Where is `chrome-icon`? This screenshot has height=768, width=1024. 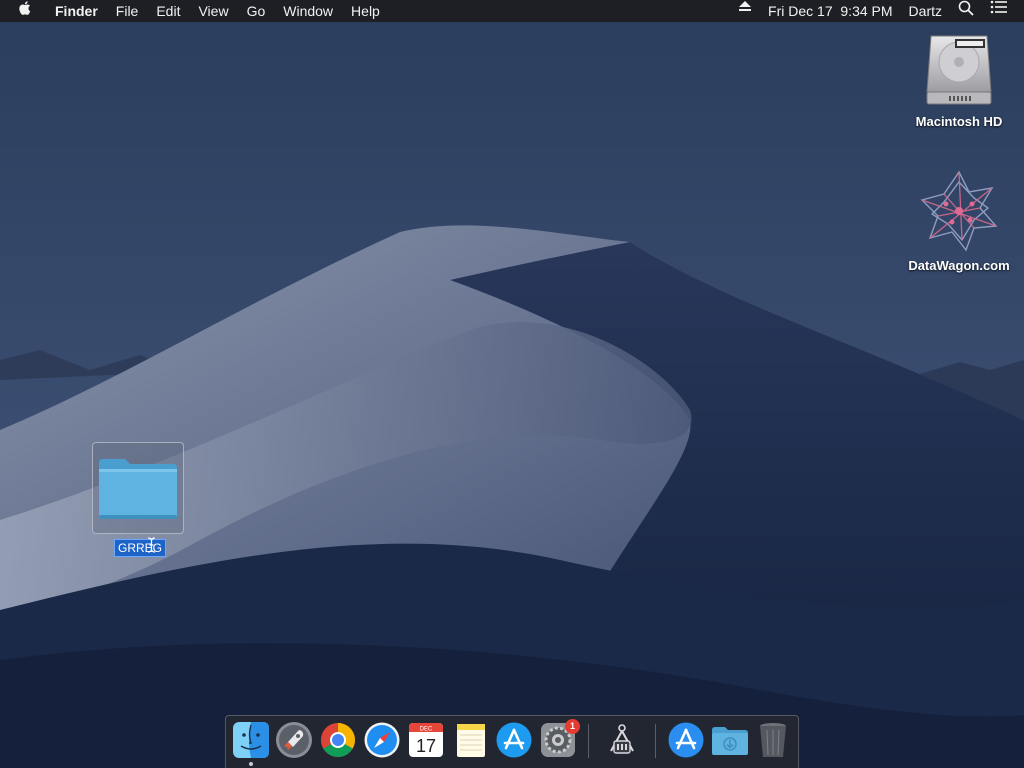 chrome-icon is located at coordinates (338, 740).